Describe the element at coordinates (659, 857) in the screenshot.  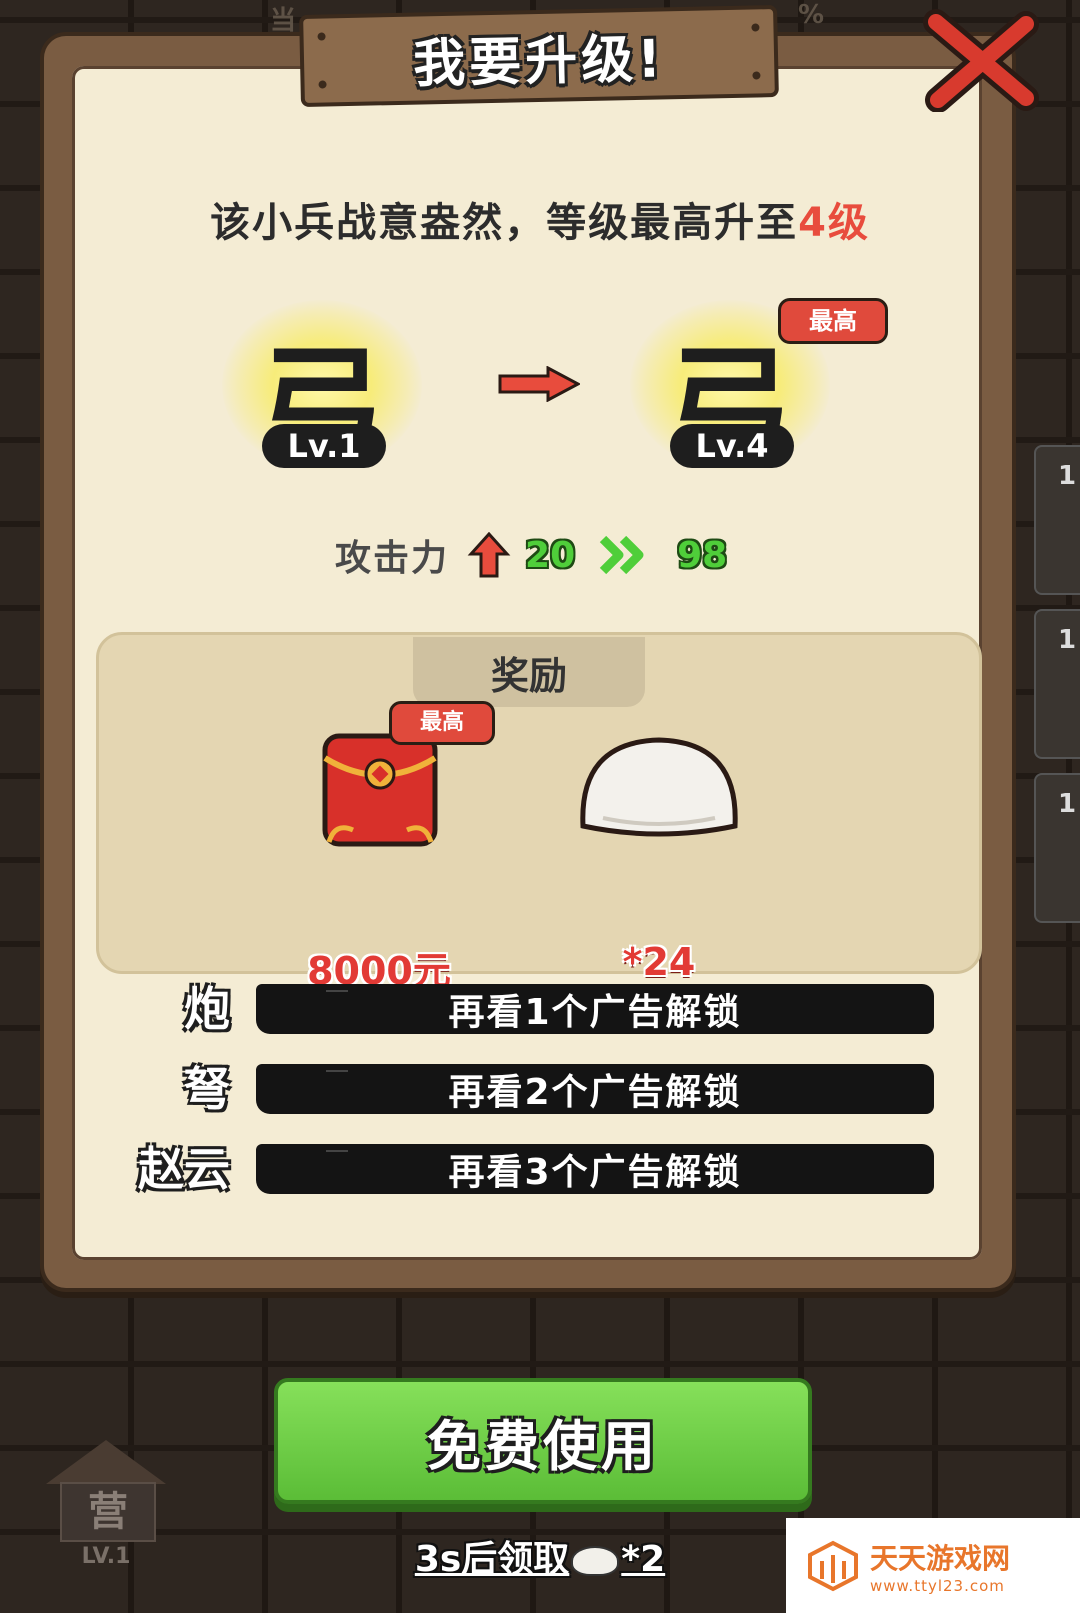
I see `reward-item-bun: *24` at that location.